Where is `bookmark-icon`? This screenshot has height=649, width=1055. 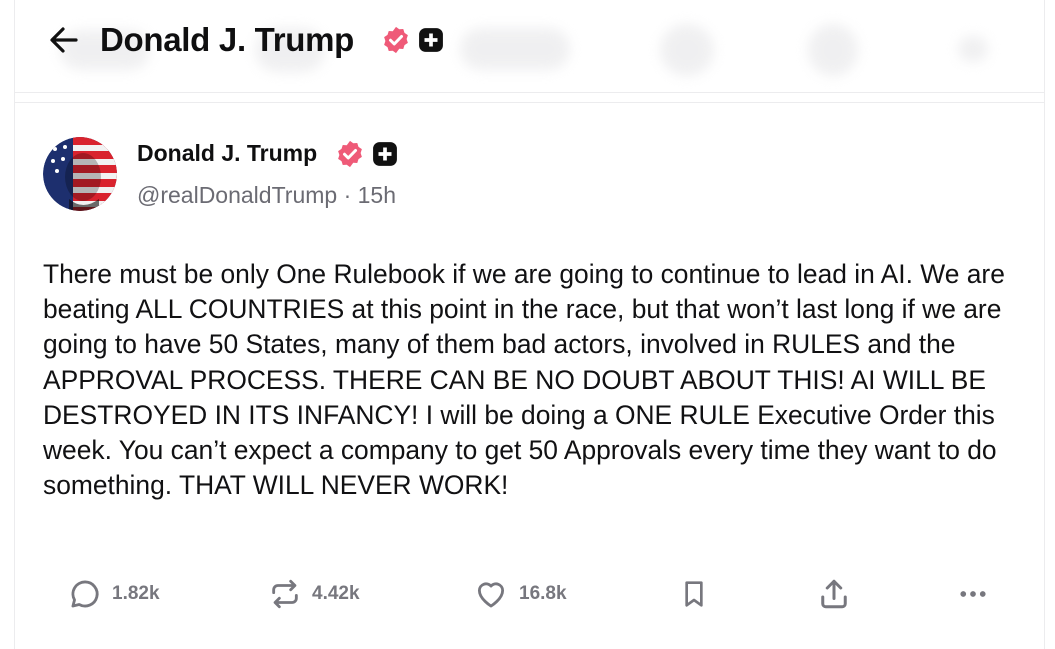 bookmark-icon is located at coordinates (694, 594).